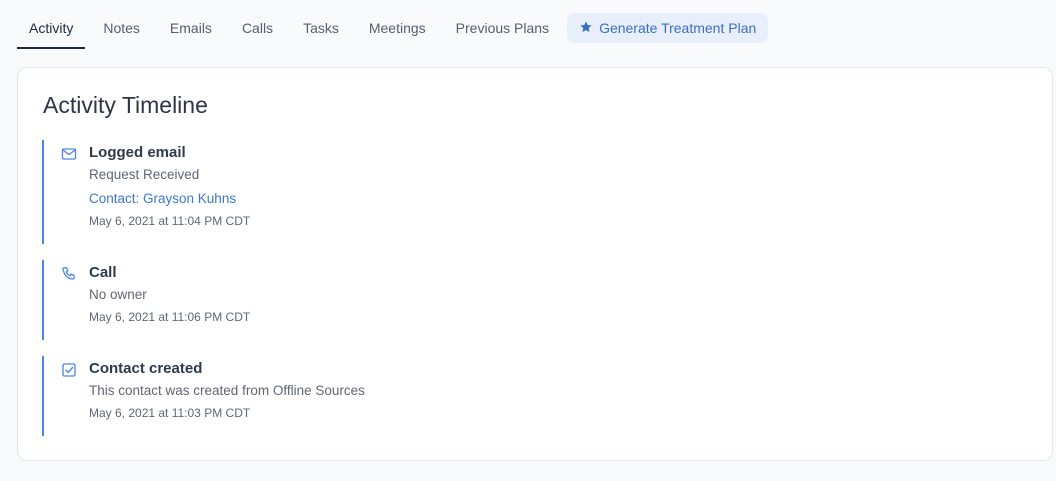  What do you see at coordinates (678, 28) in the screenshot?
I see `generate-button-label: Generate Treatment Plan` at bounding box center [678, 28].